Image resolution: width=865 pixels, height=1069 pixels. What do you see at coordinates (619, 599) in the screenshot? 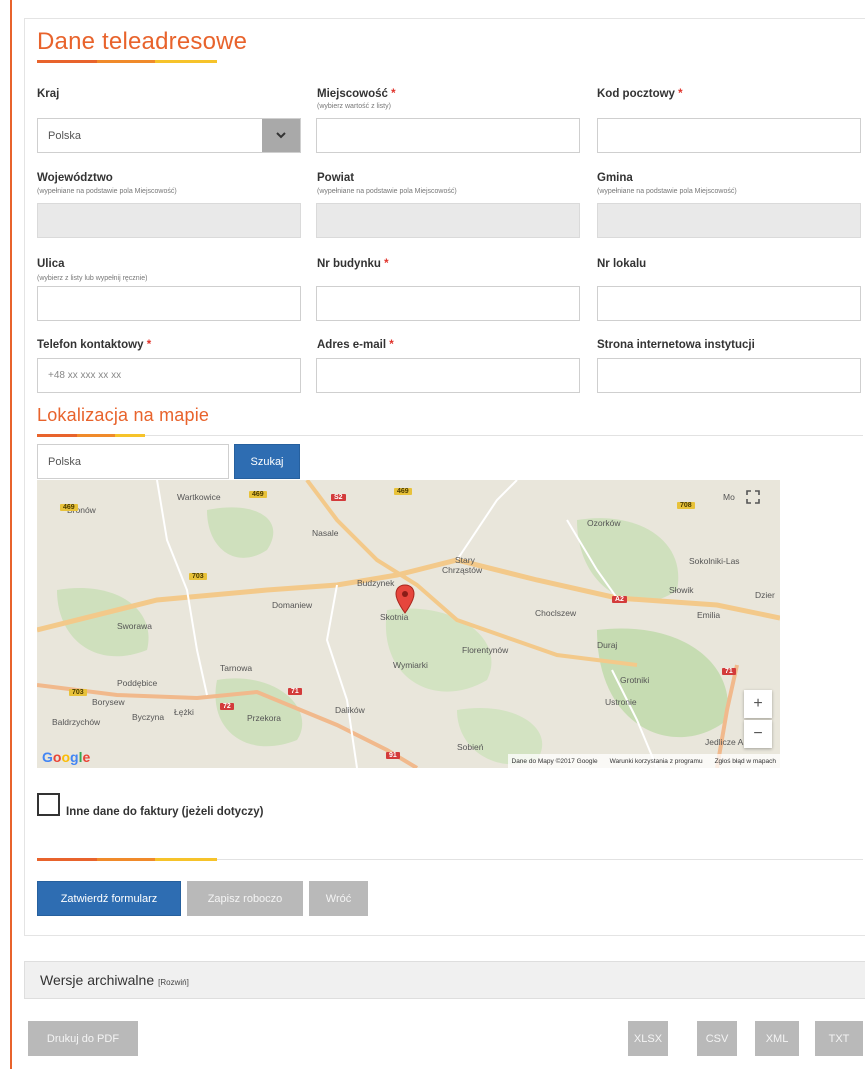
I see `road-number: A2` at bounding box center [619, 599].